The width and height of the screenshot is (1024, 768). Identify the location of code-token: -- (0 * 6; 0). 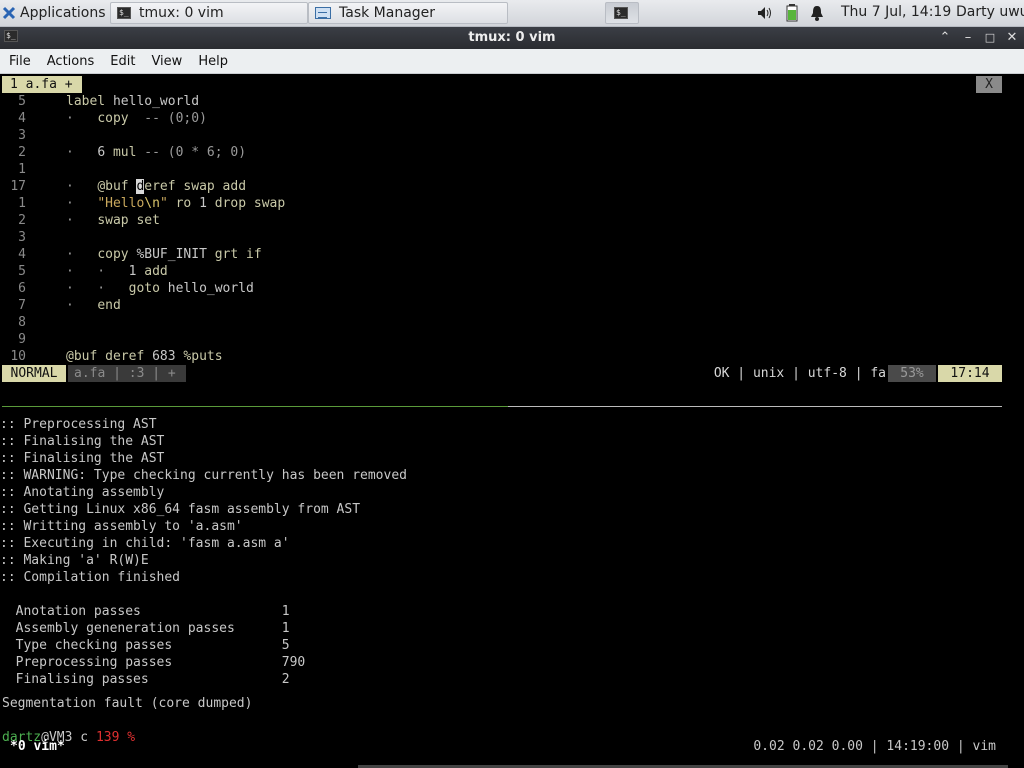
(195, 152).